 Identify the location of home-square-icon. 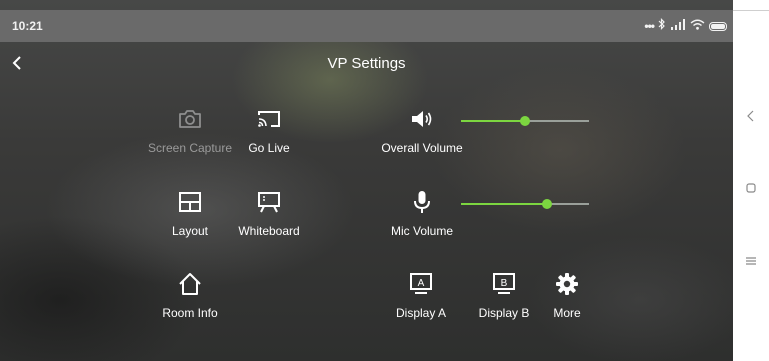
(751, 188).